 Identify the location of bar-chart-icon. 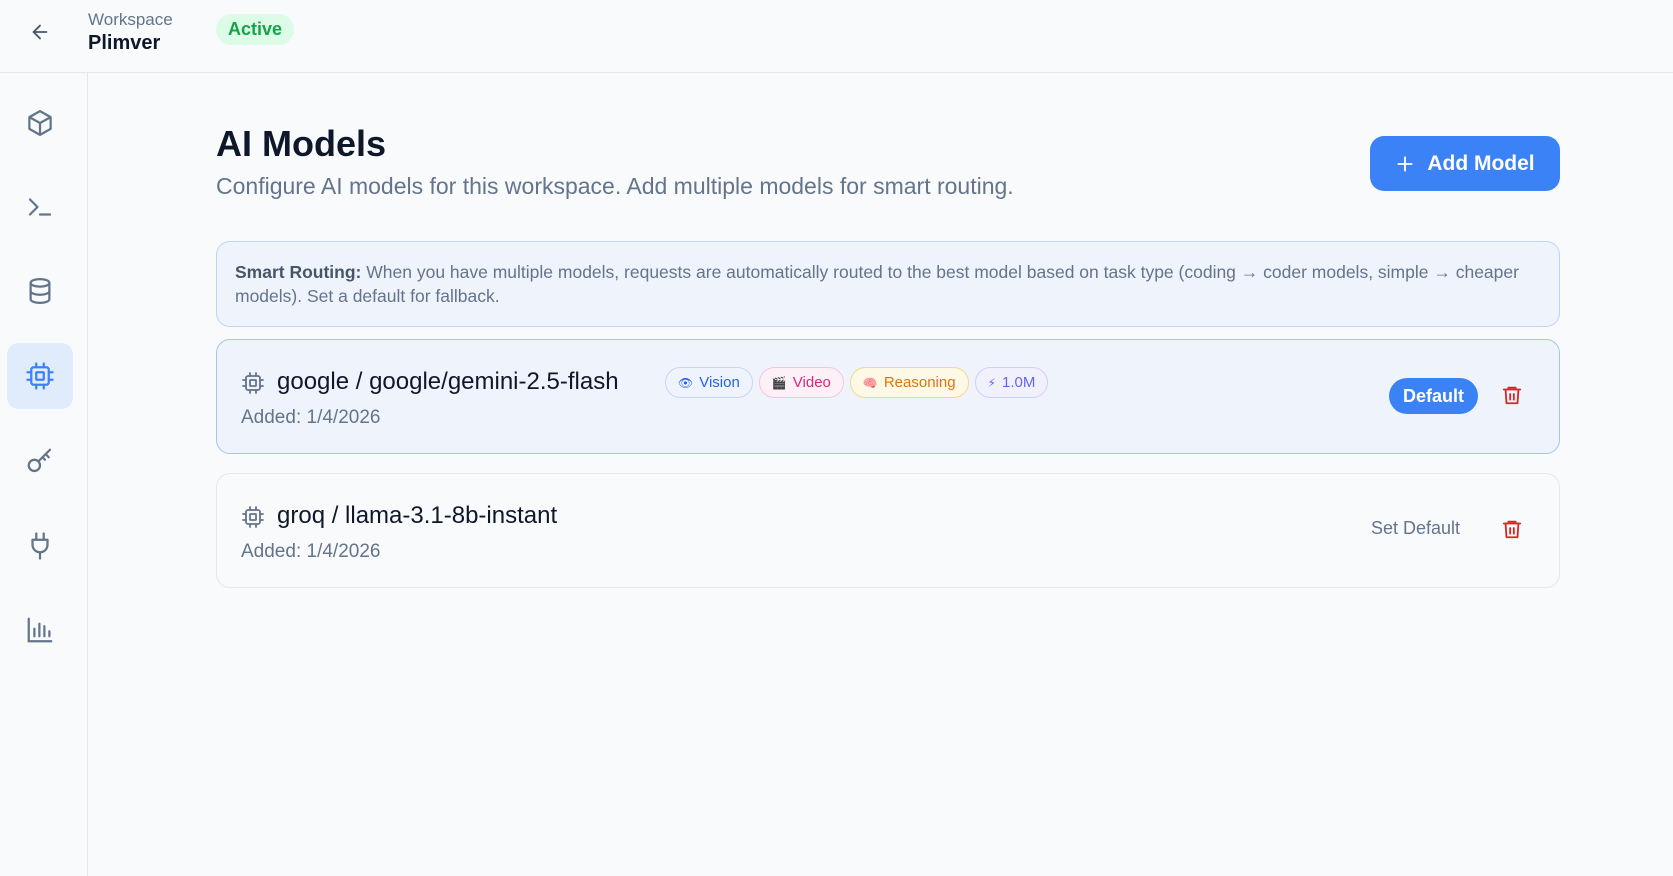
(40, 630).